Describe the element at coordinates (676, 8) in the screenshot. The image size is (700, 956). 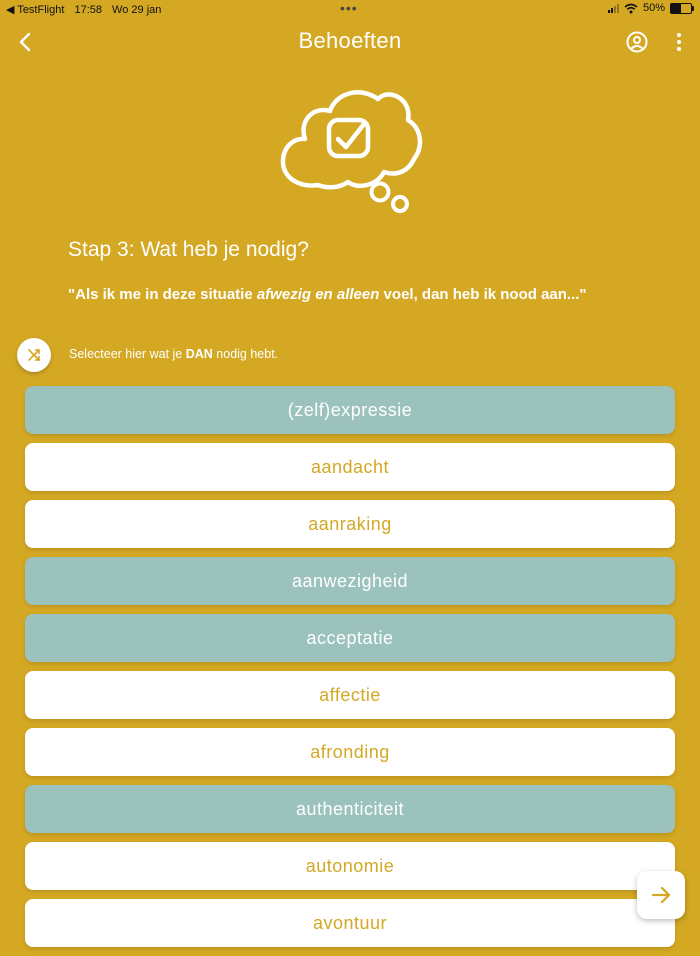
I see `battery-fill` at that location.